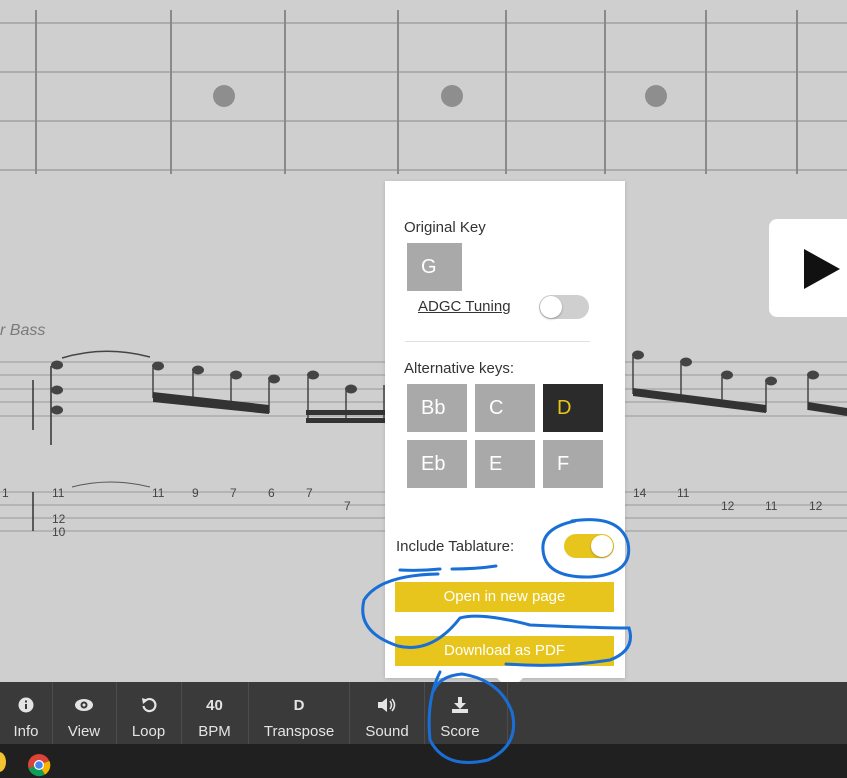  Describe the element at coordinates (505, 464) in the screenshot. I see `key-button-e: E` at that location.